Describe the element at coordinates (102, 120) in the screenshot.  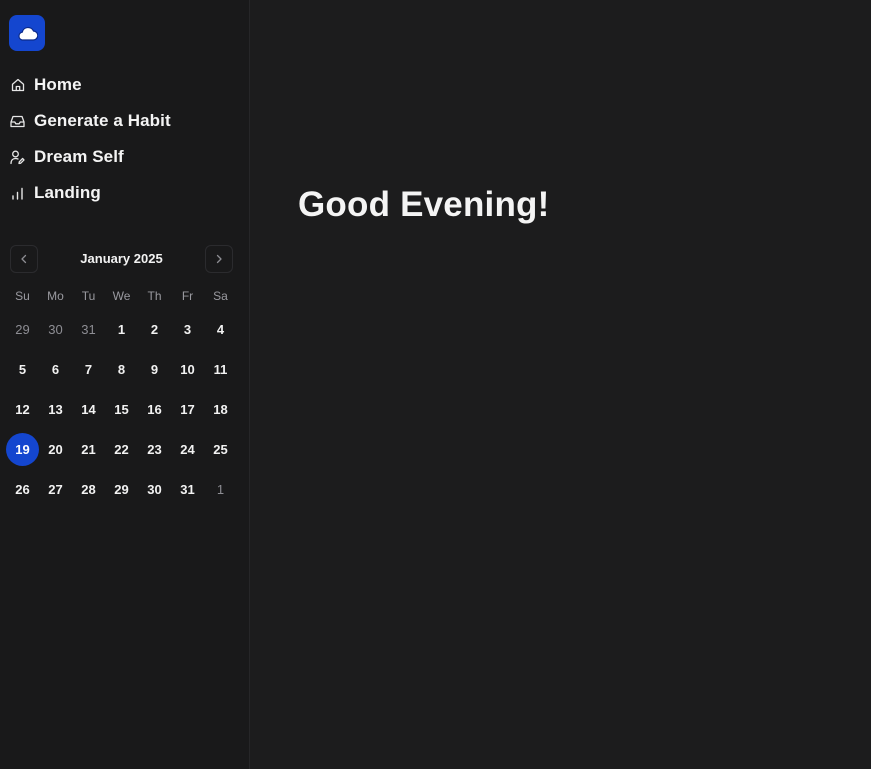
I see `nav-item-label: Generate a Habit` at that location.